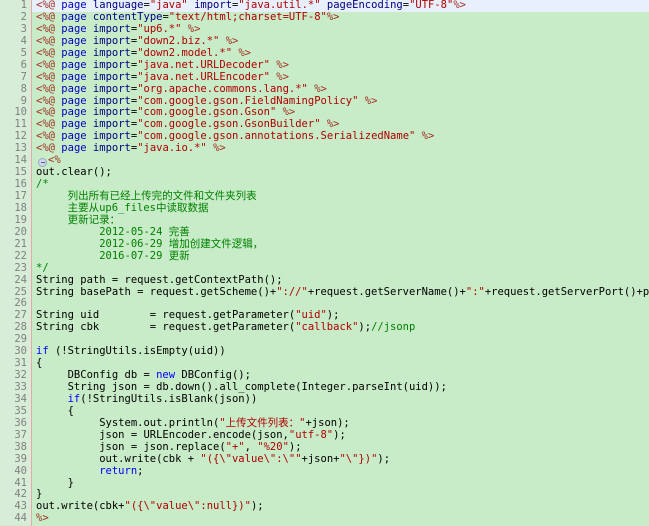 The image size is (649, 526). What do you see at coordinates (122, 207) in the screenshot?
I see `code-token: 主要从up6_files中读取数据` at bounding box center [122, 207].